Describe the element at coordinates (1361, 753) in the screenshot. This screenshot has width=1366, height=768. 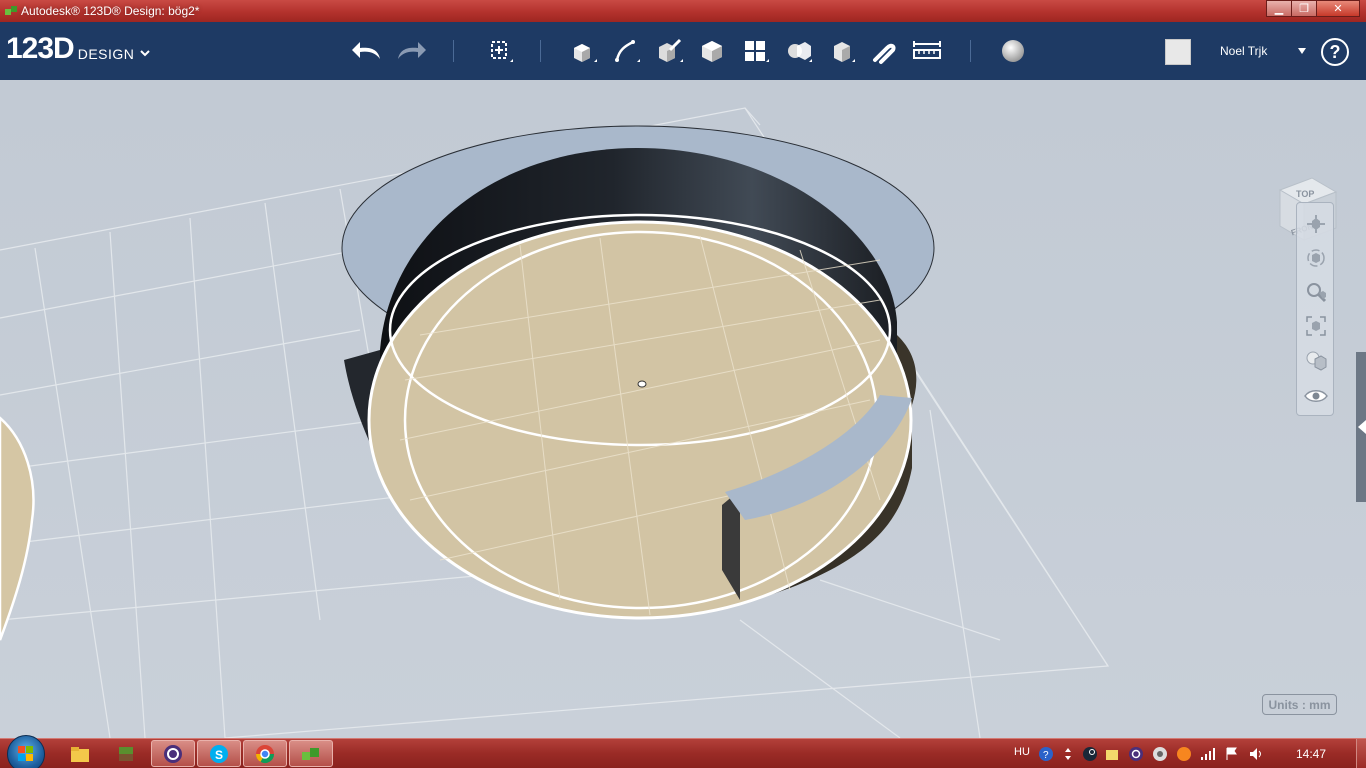
I see `show-desktop-button` at that location.